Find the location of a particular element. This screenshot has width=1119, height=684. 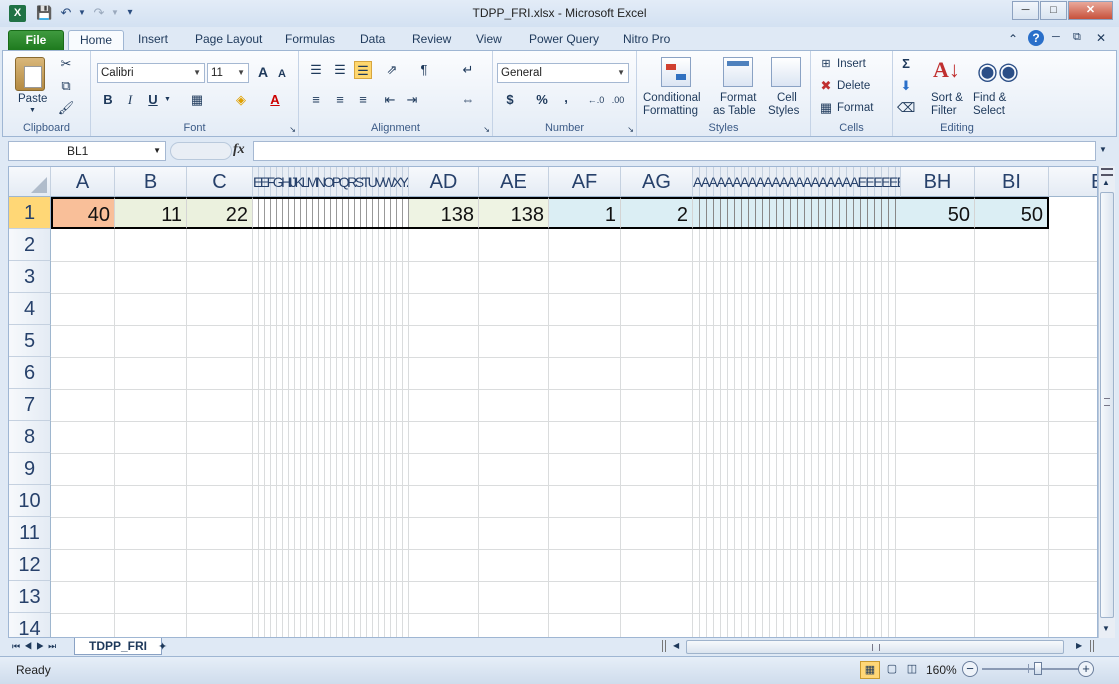

horizontal-scroll-thumb is located at coordinates (875, 647).